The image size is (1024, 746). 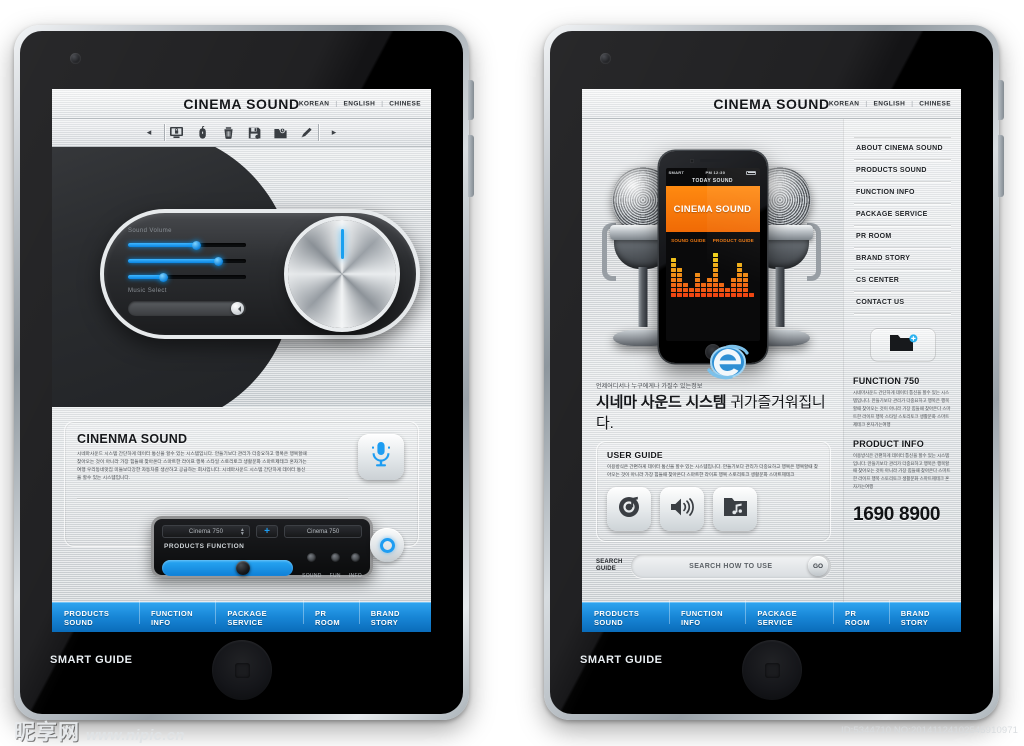 What do you see at coordinates (902, 303) in the screenshot?
I see `sidebar-item-contact-us: CONTACT US` at bounding box center [902, 303].